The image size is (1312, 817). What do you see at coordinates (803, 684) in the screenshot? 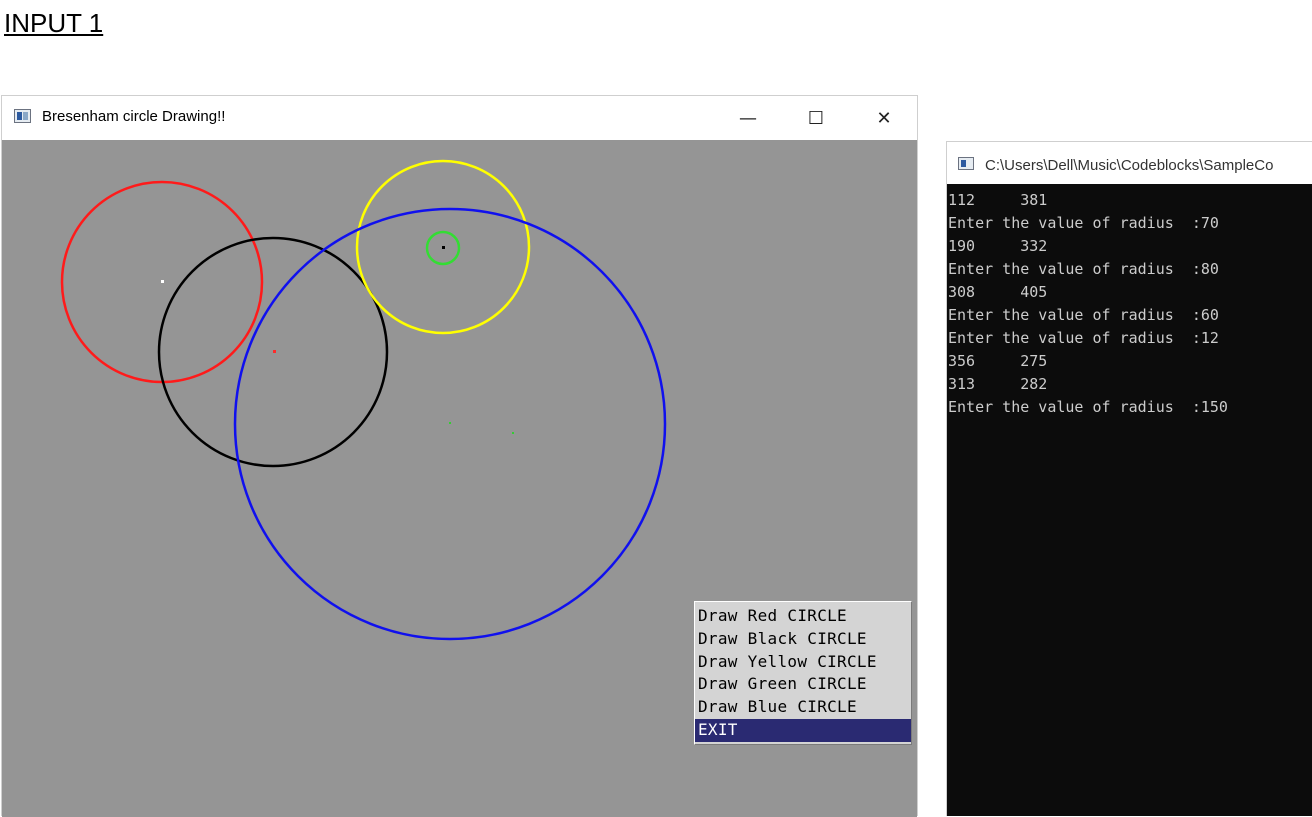
I see `menu-item-draw-green-circle: Draw Green CIRCLE` at bounding box center [803, 684].